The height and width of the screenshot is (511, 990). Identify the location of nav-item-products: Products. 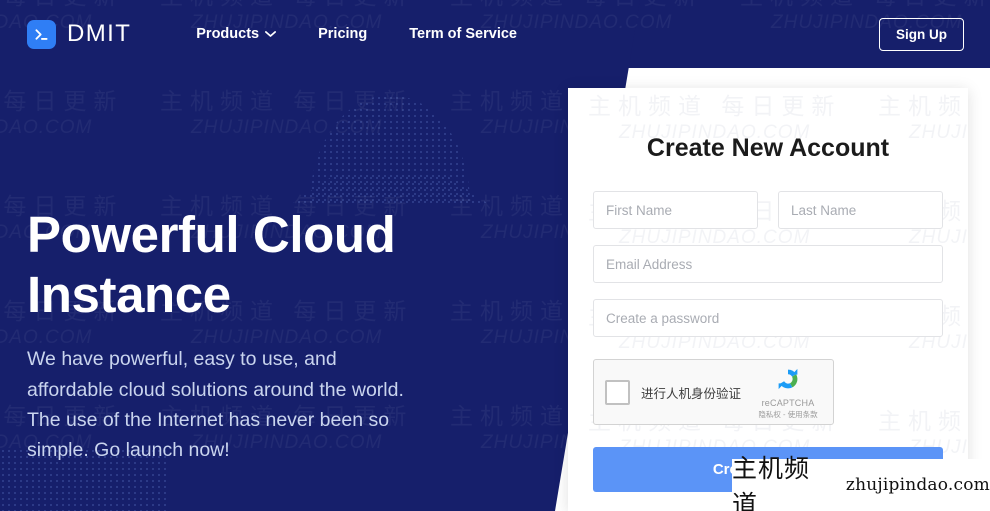
(236, 34).